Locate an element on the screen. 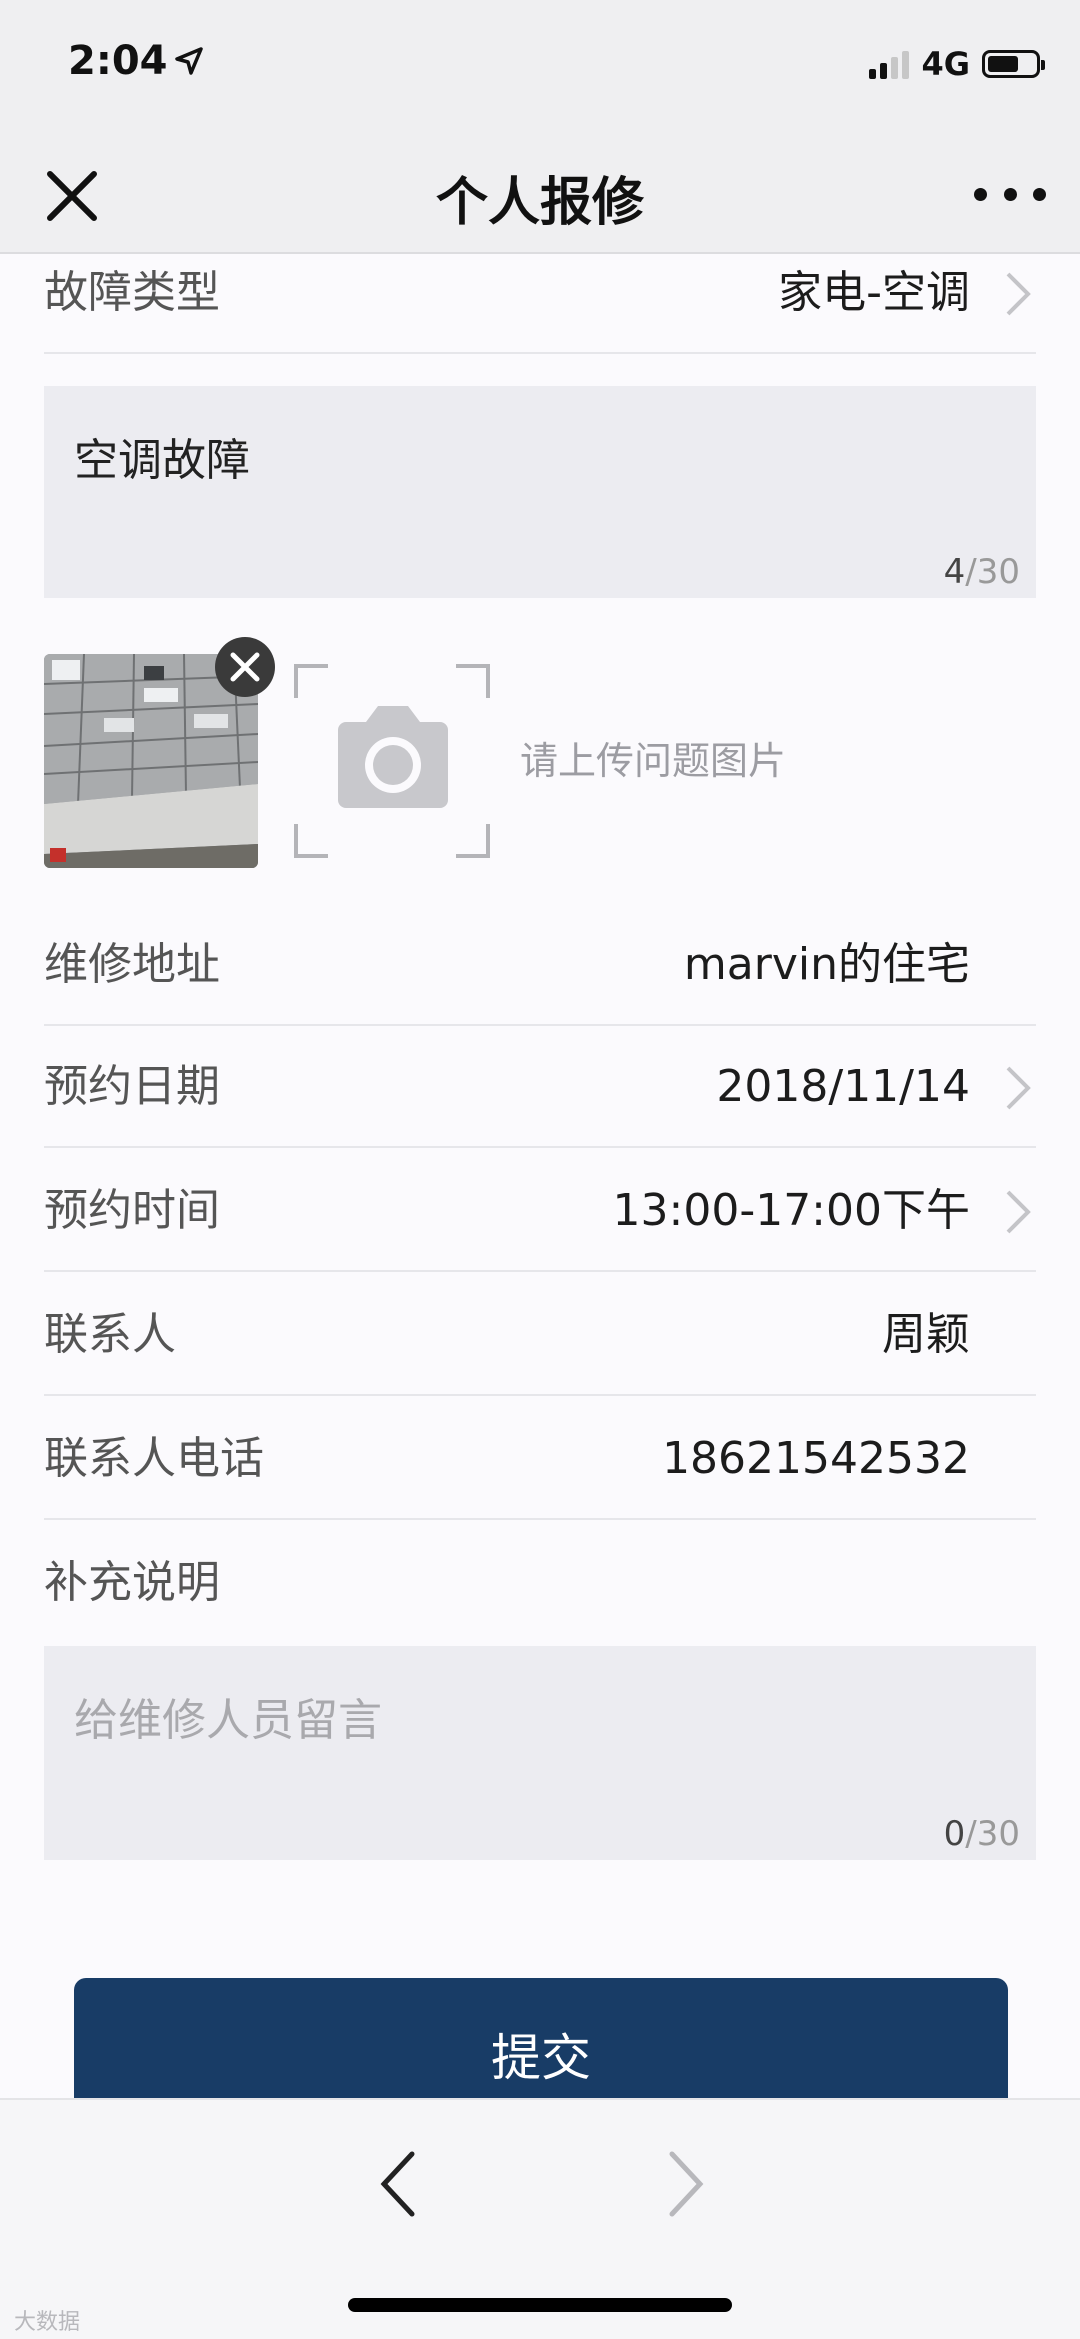 Image resolution: width=1080 pixels, height=2339 pixels. time-label: 预约时间 is located at coordinates (132, 1210).